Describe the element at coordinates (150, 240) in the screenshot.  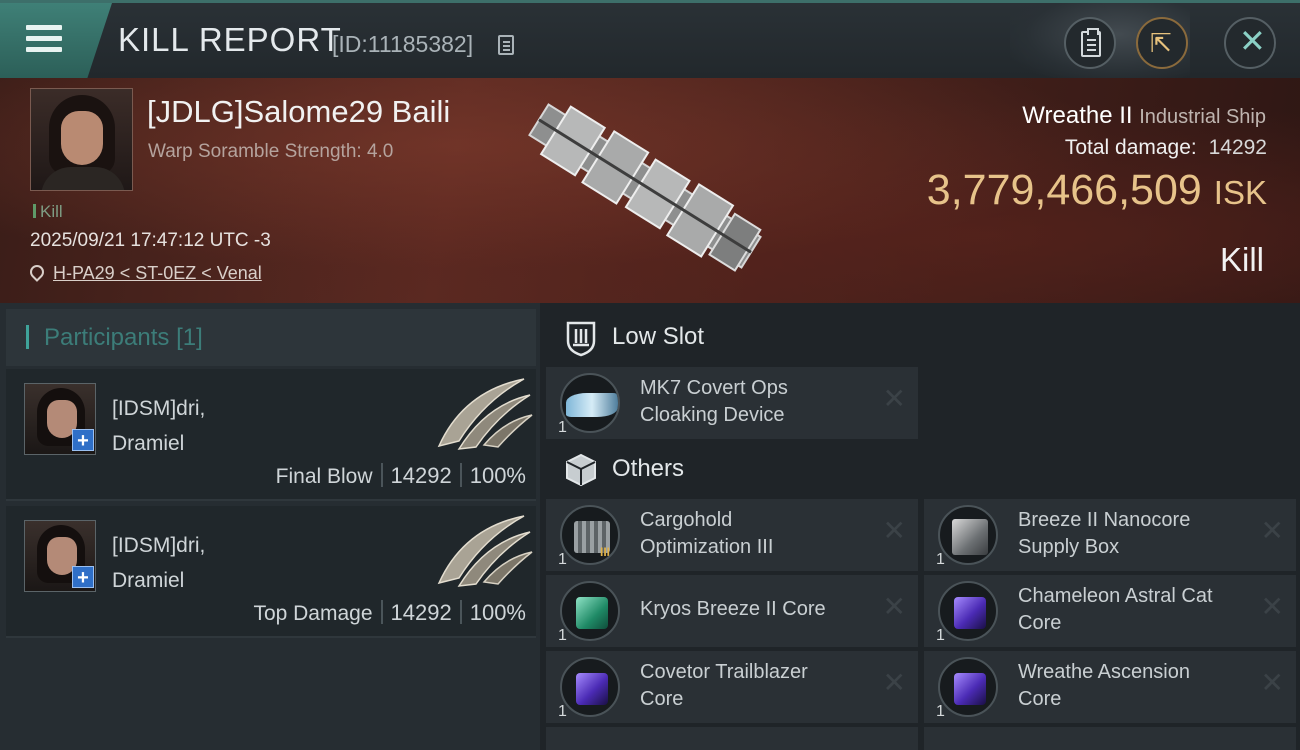
I see `kill-datetime: 2025/09/21 17:47:12 UTC -3` at that location.